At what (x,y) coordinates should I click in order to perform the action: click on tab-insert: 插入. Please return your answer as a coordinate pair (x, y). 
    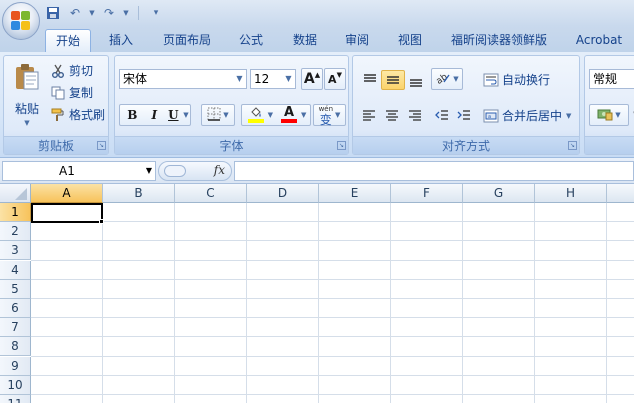
    Looking at the image, I should click on (121, 40).